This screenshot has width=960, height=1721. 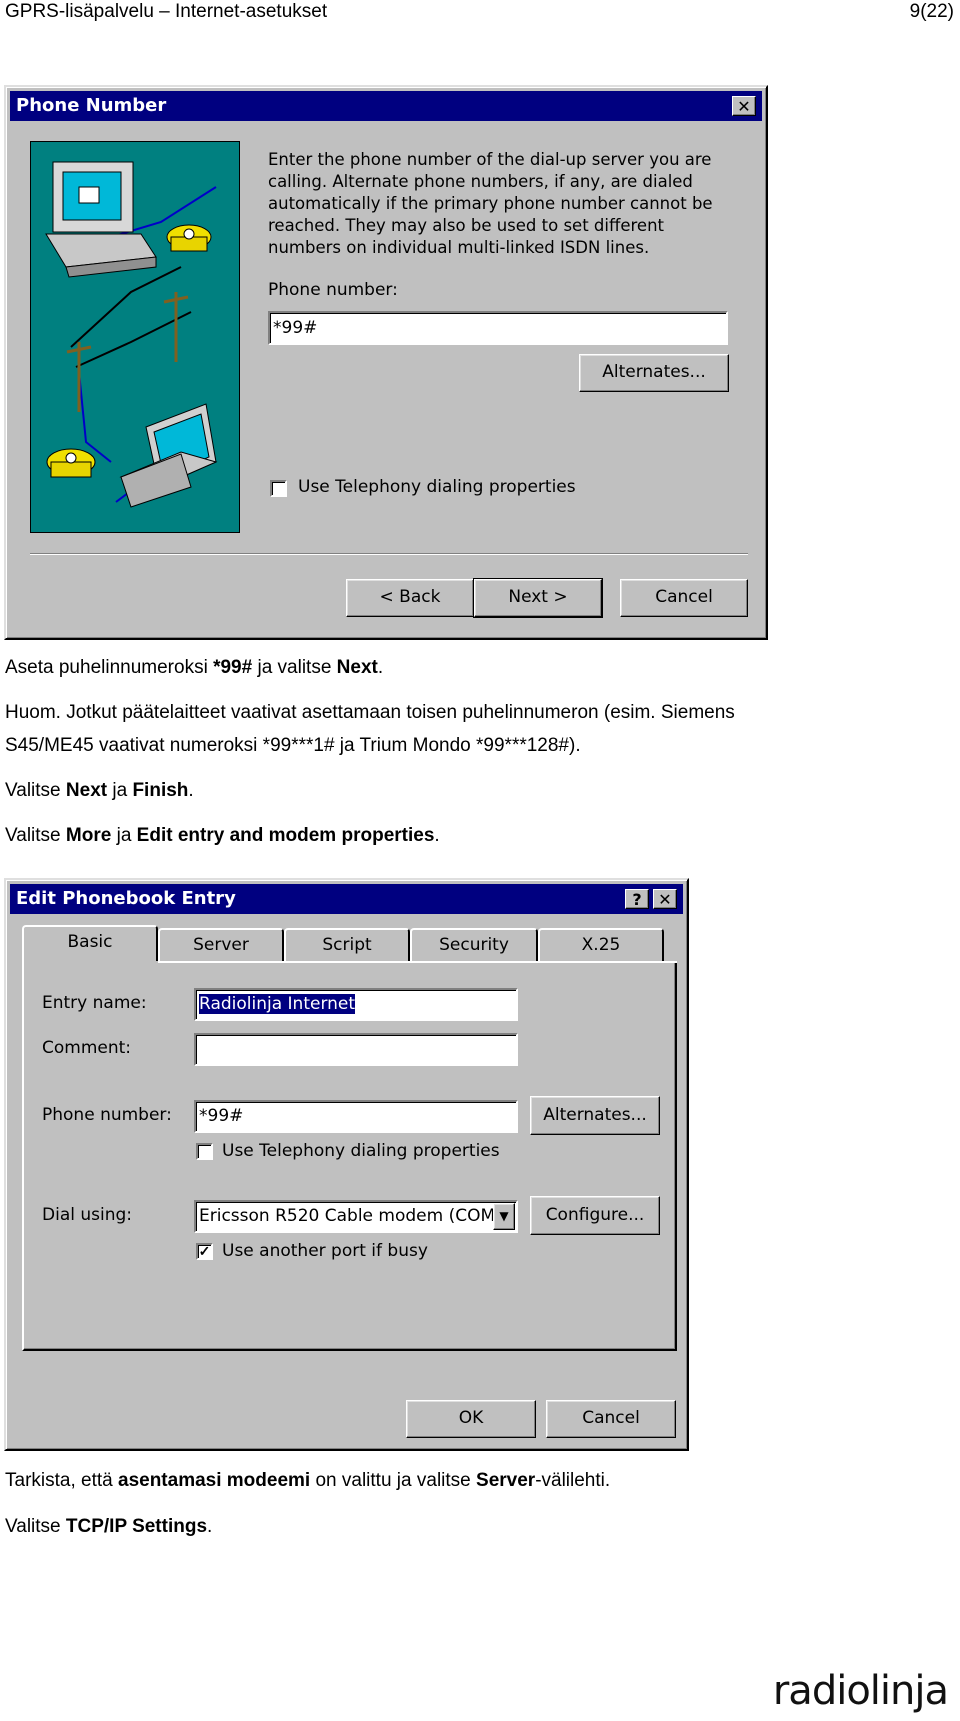 I want to click on dialog-titlebar: Edit Phonebook Entry ? ✕, so click(x=346, y=899).